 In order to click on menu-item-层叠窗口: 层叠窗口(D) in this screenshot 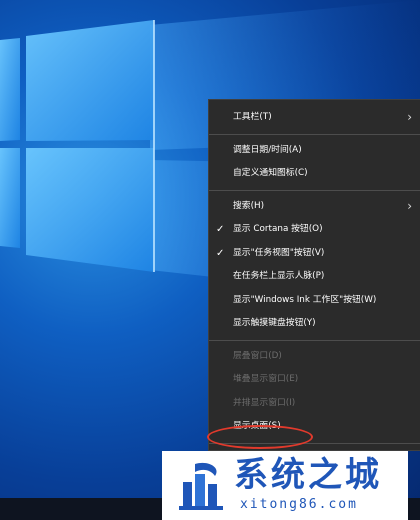, I will do `click(314, 357)`.